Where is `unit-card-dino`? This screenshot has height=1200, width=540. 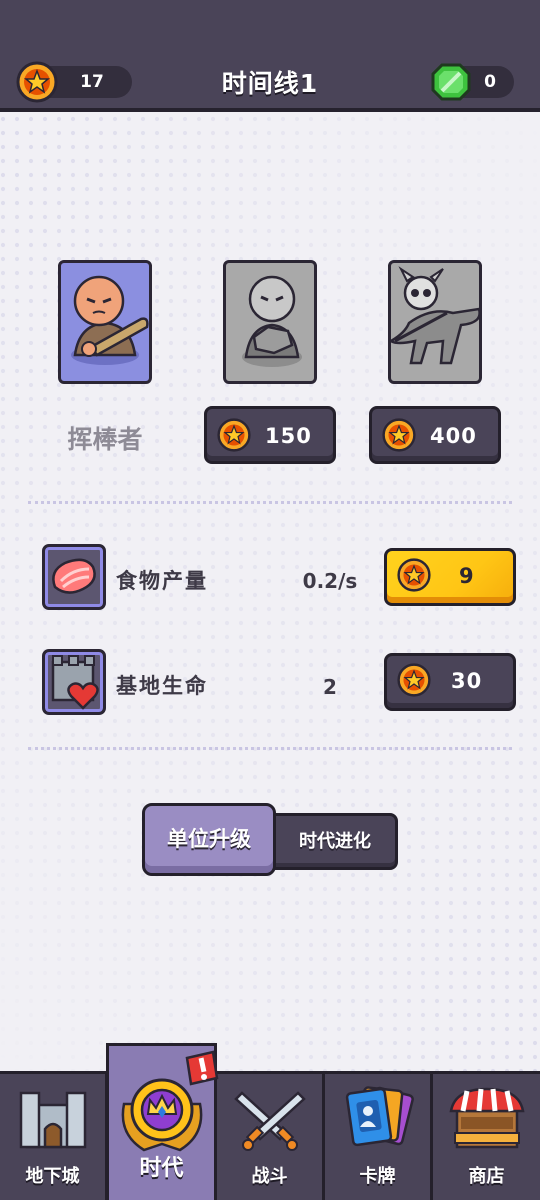
unit-card-dino is located at coordinates (435, 322).